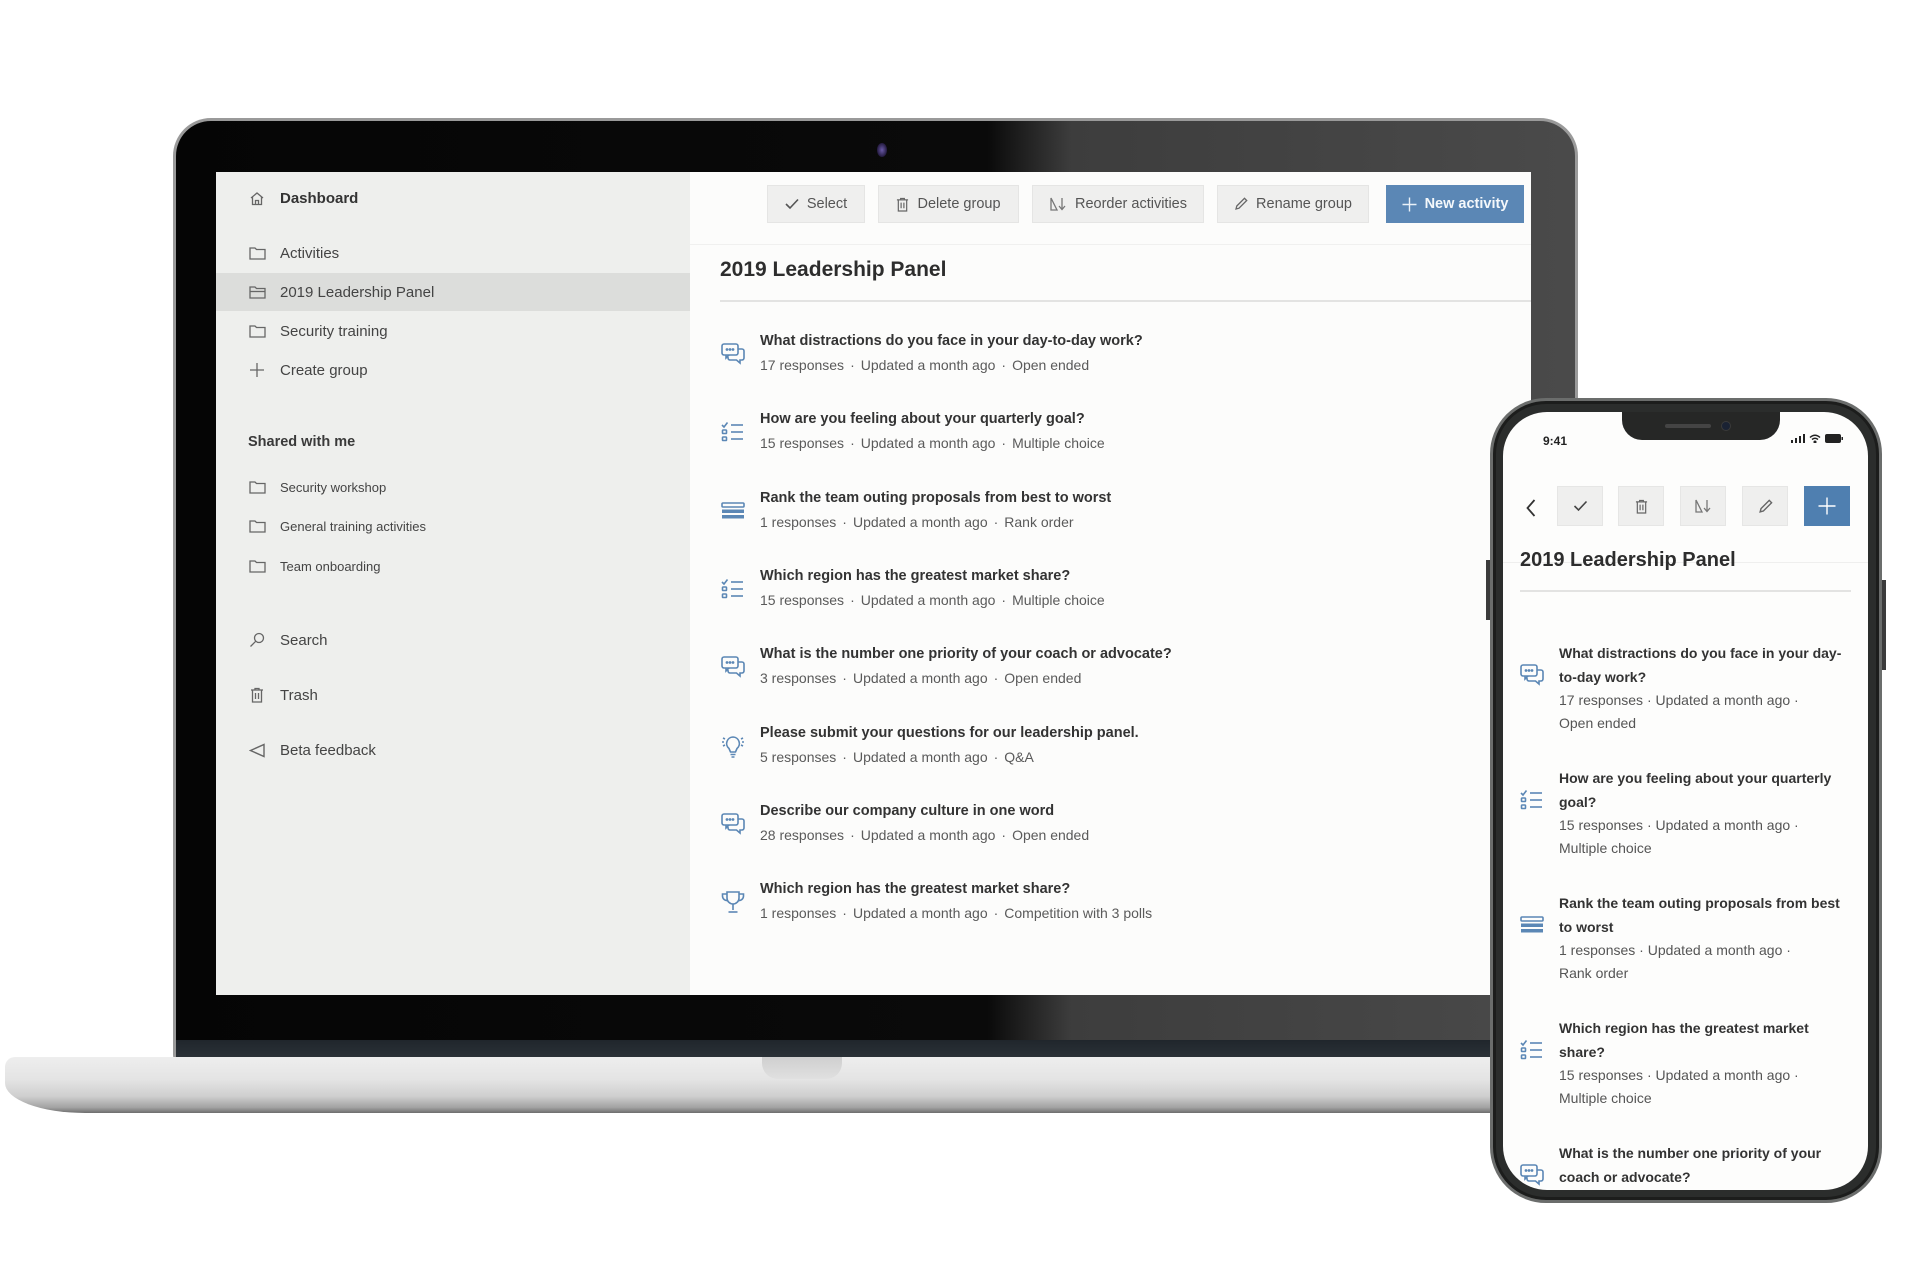 The image size is (1920, 1280). I want to click on create-group-label: Create group, so click(324, 370).